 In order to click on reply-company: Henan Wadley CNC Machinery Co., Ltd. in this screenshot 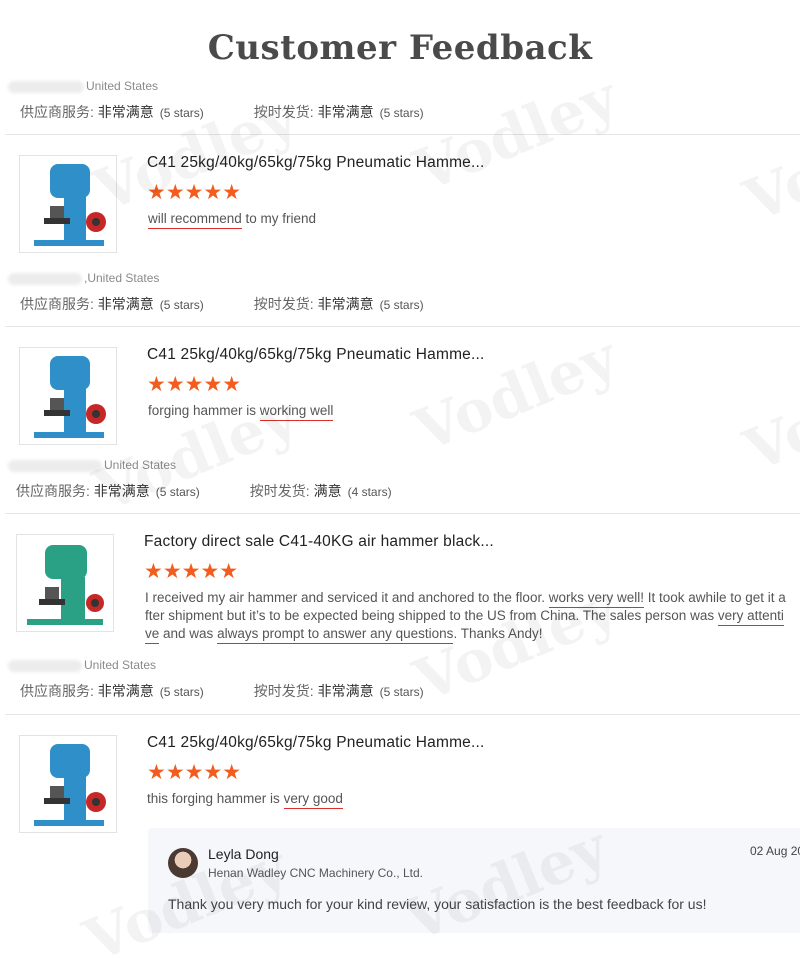, I will do `click(315, 873)`.